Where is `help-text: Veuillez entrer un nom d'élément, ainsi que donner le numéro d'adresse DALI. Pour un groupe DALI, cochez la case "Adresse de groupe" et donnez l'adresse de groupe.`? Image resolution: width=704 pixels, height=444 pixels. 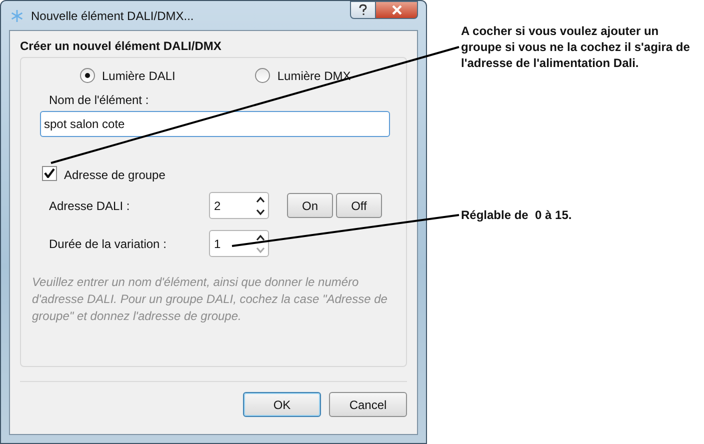 help-text: Veuillez entrer un nom d'élément, ainsi que donner le numéro d'adresse DALI. Pour un groupe DALI, cochez la case "Adresse de groupe" et donnez l'adresse de groupe. is located at coordinates (210, 299).